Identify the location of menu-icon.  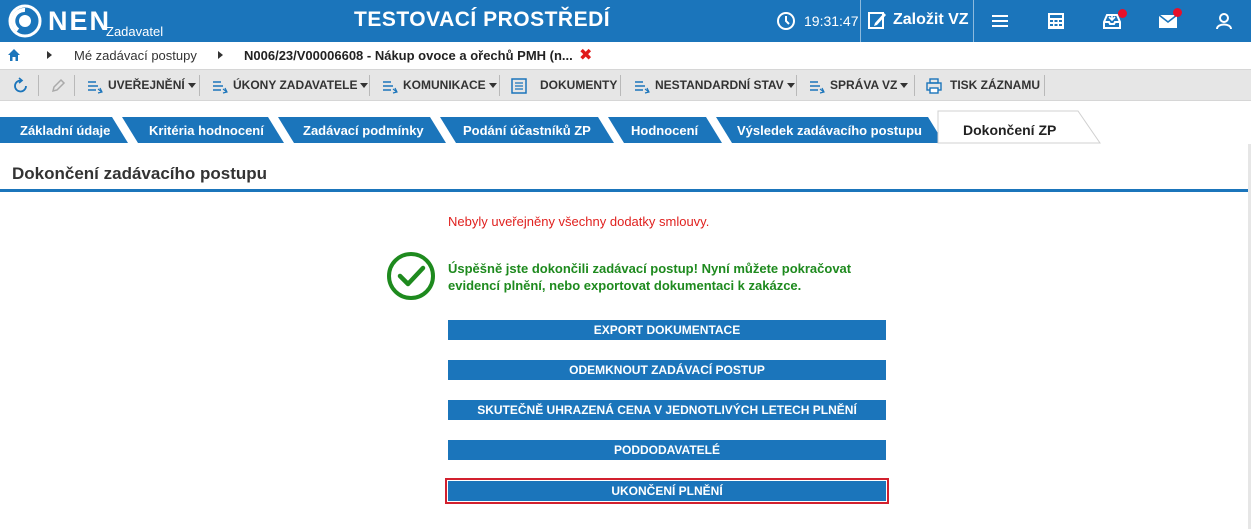
(1000, 21).